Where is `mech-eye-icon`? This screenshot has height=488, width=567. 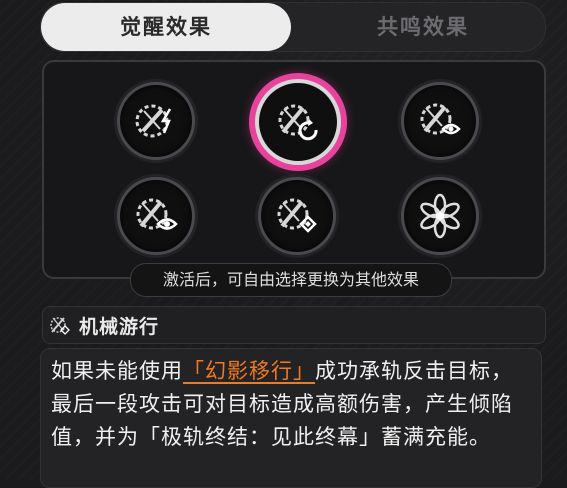 mech-eye-icon is located at coordinates (440, 119).